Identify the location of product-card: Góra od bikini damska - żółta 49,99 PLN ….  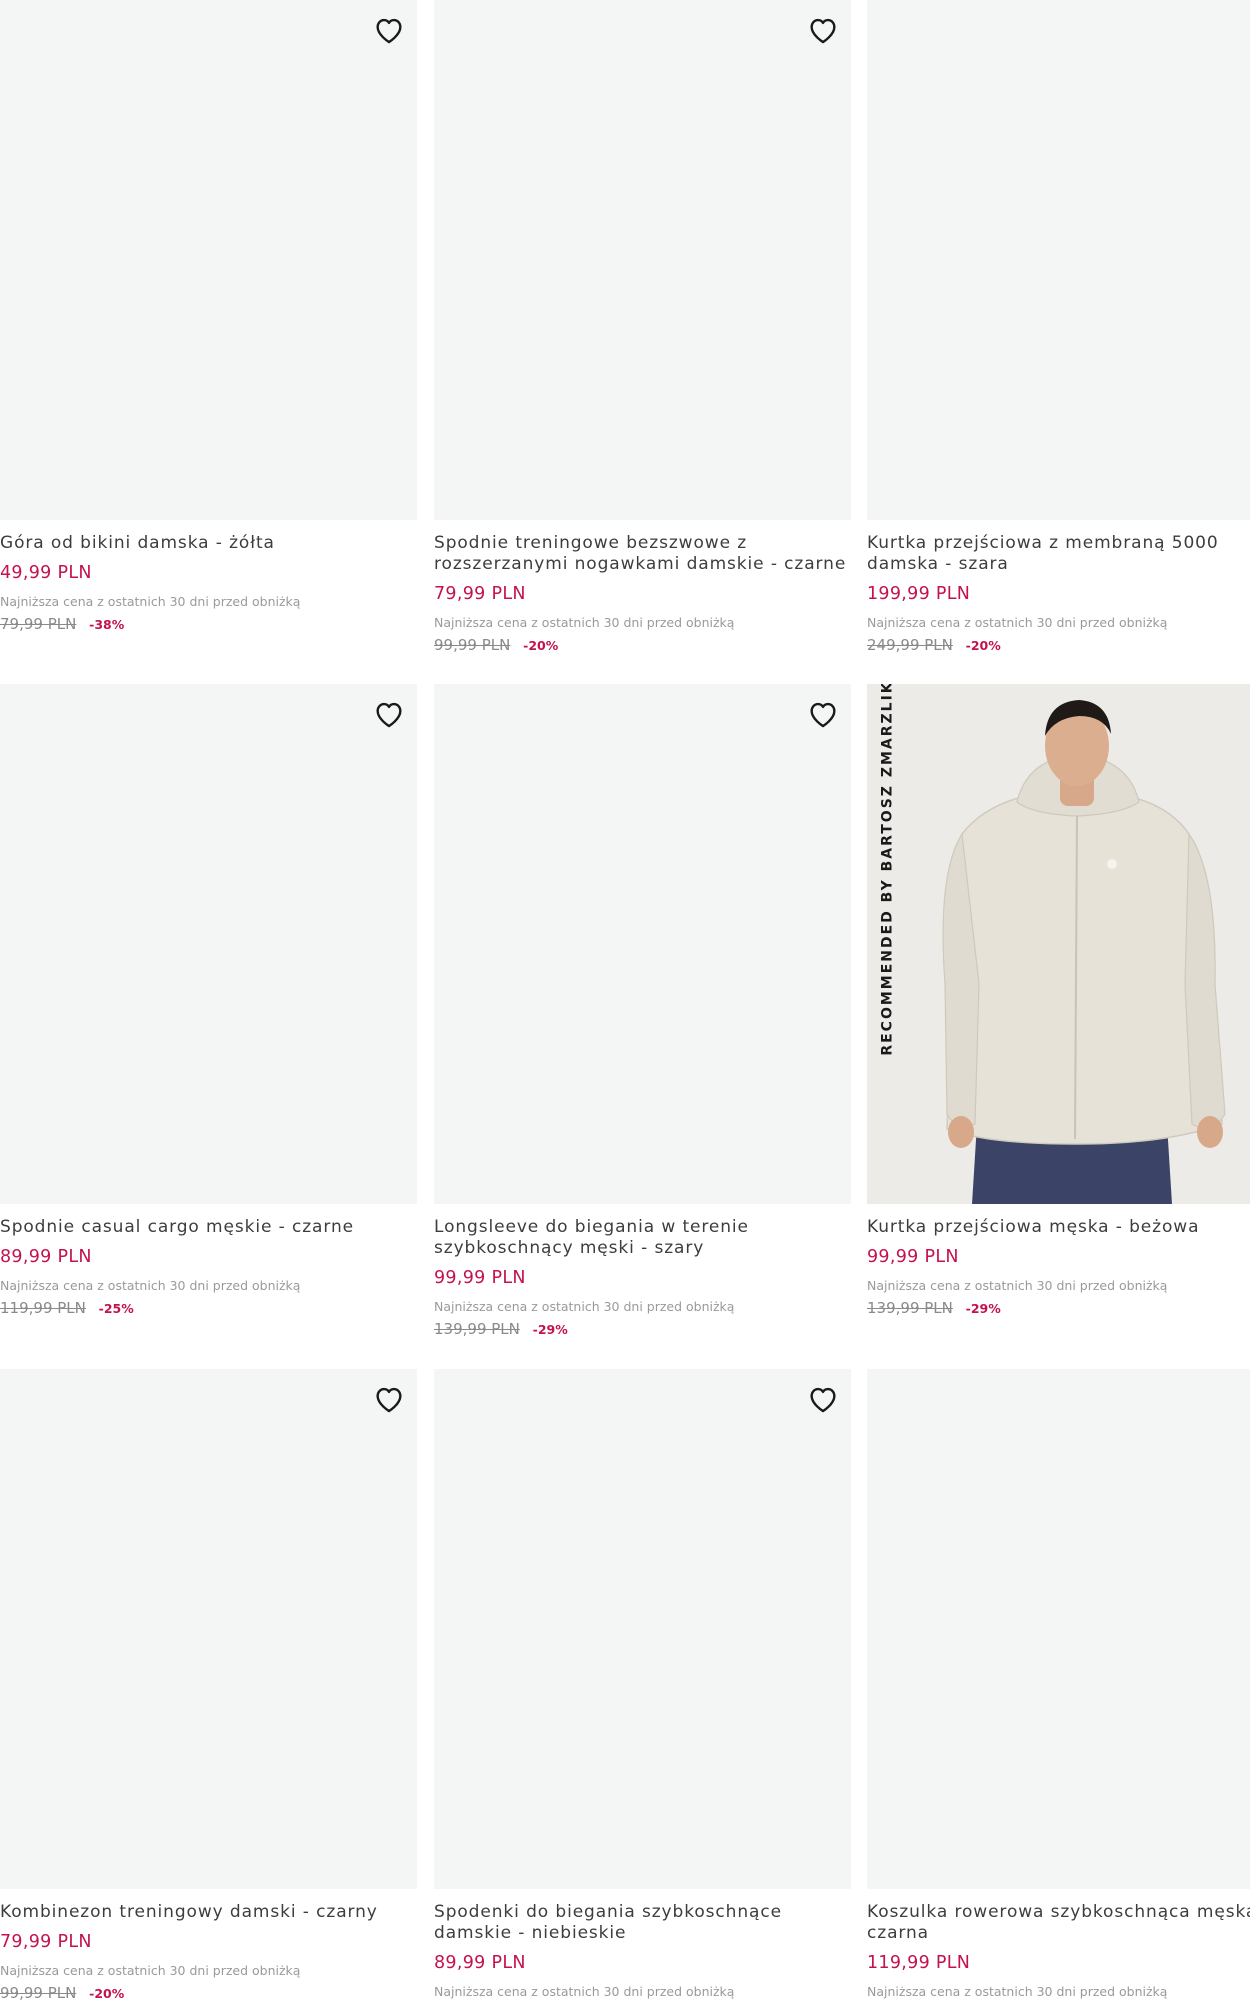
(208, 342).